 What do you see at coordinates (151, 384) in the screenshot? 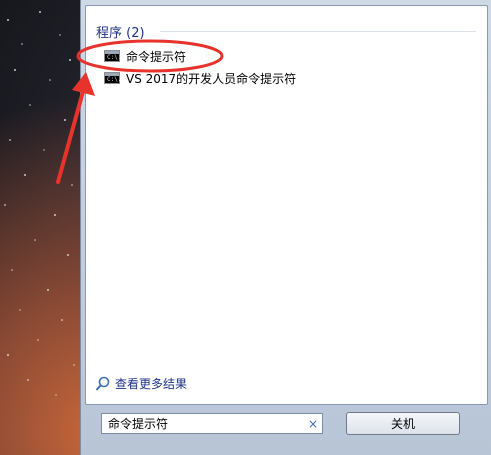
I see `see-more-label: 查看更多结果` at bounding box center [151, 384].